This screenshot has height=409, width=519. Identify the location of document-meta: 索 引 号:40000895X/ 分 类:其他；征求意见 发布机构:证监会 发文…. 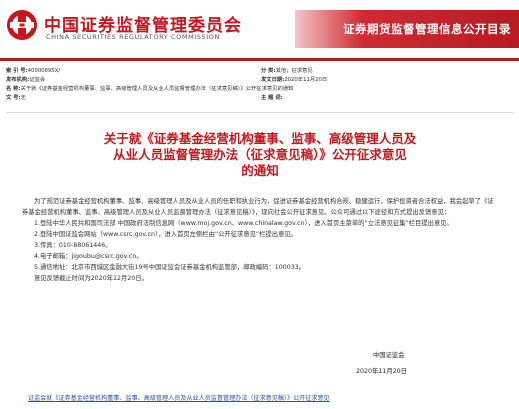
(261, 85).